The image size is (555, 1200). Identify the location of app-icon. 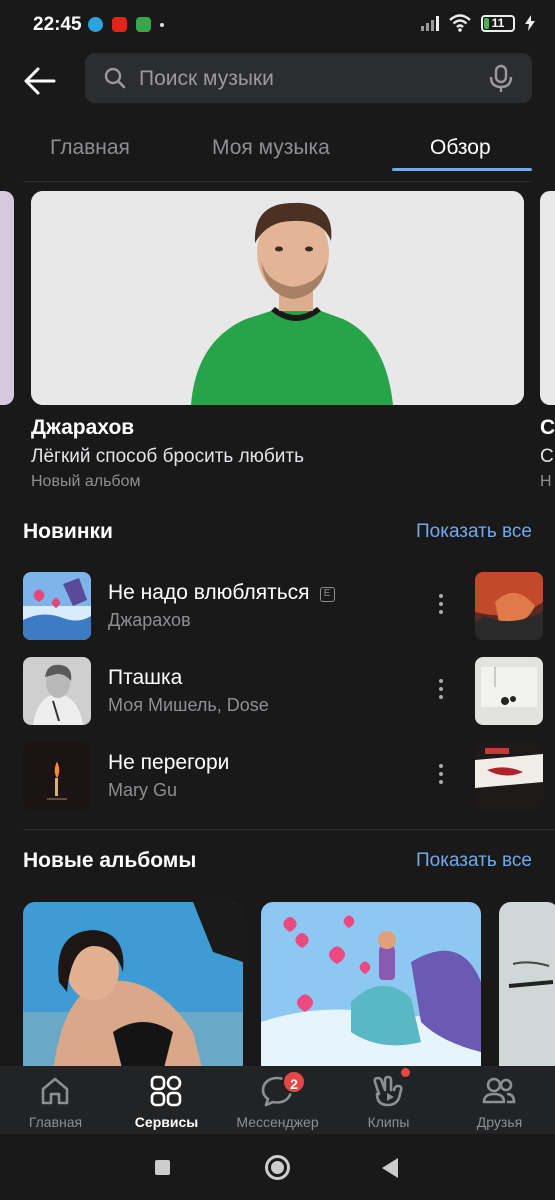
(143, 24).